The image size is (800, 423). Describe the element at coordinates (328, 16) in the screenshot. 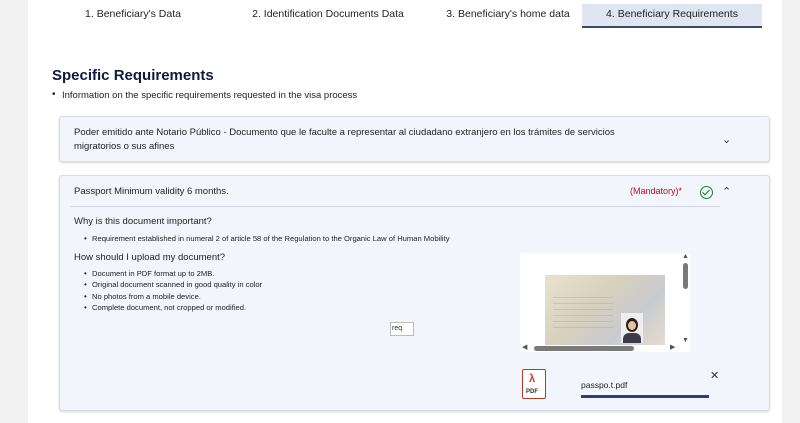

I see `tab-identification-documents: 2. Identification Documents Data` at that location.